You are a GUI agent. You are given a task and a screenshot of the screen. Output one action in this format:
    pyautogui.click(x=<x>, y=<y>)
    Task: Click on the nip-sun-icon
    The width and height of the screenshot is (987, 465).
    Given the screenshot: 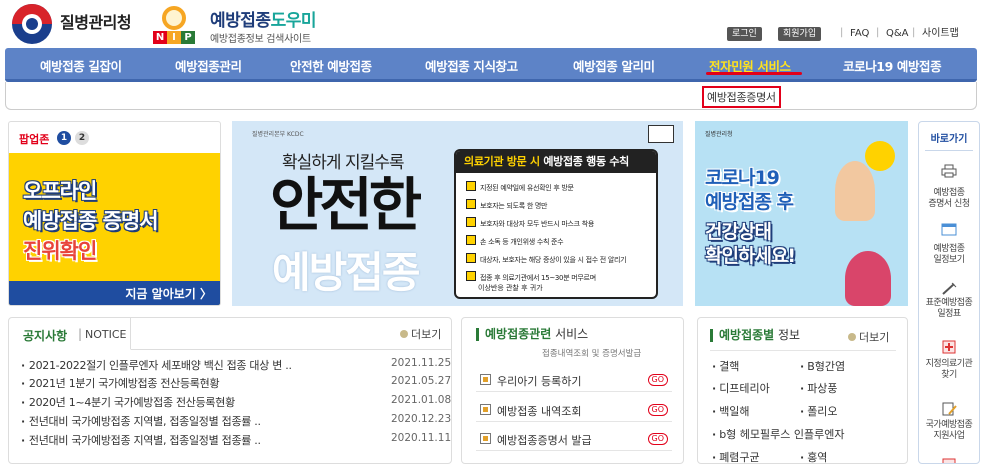 What is the action you would take?
    pyautogui.click(x=174, y=18)
    